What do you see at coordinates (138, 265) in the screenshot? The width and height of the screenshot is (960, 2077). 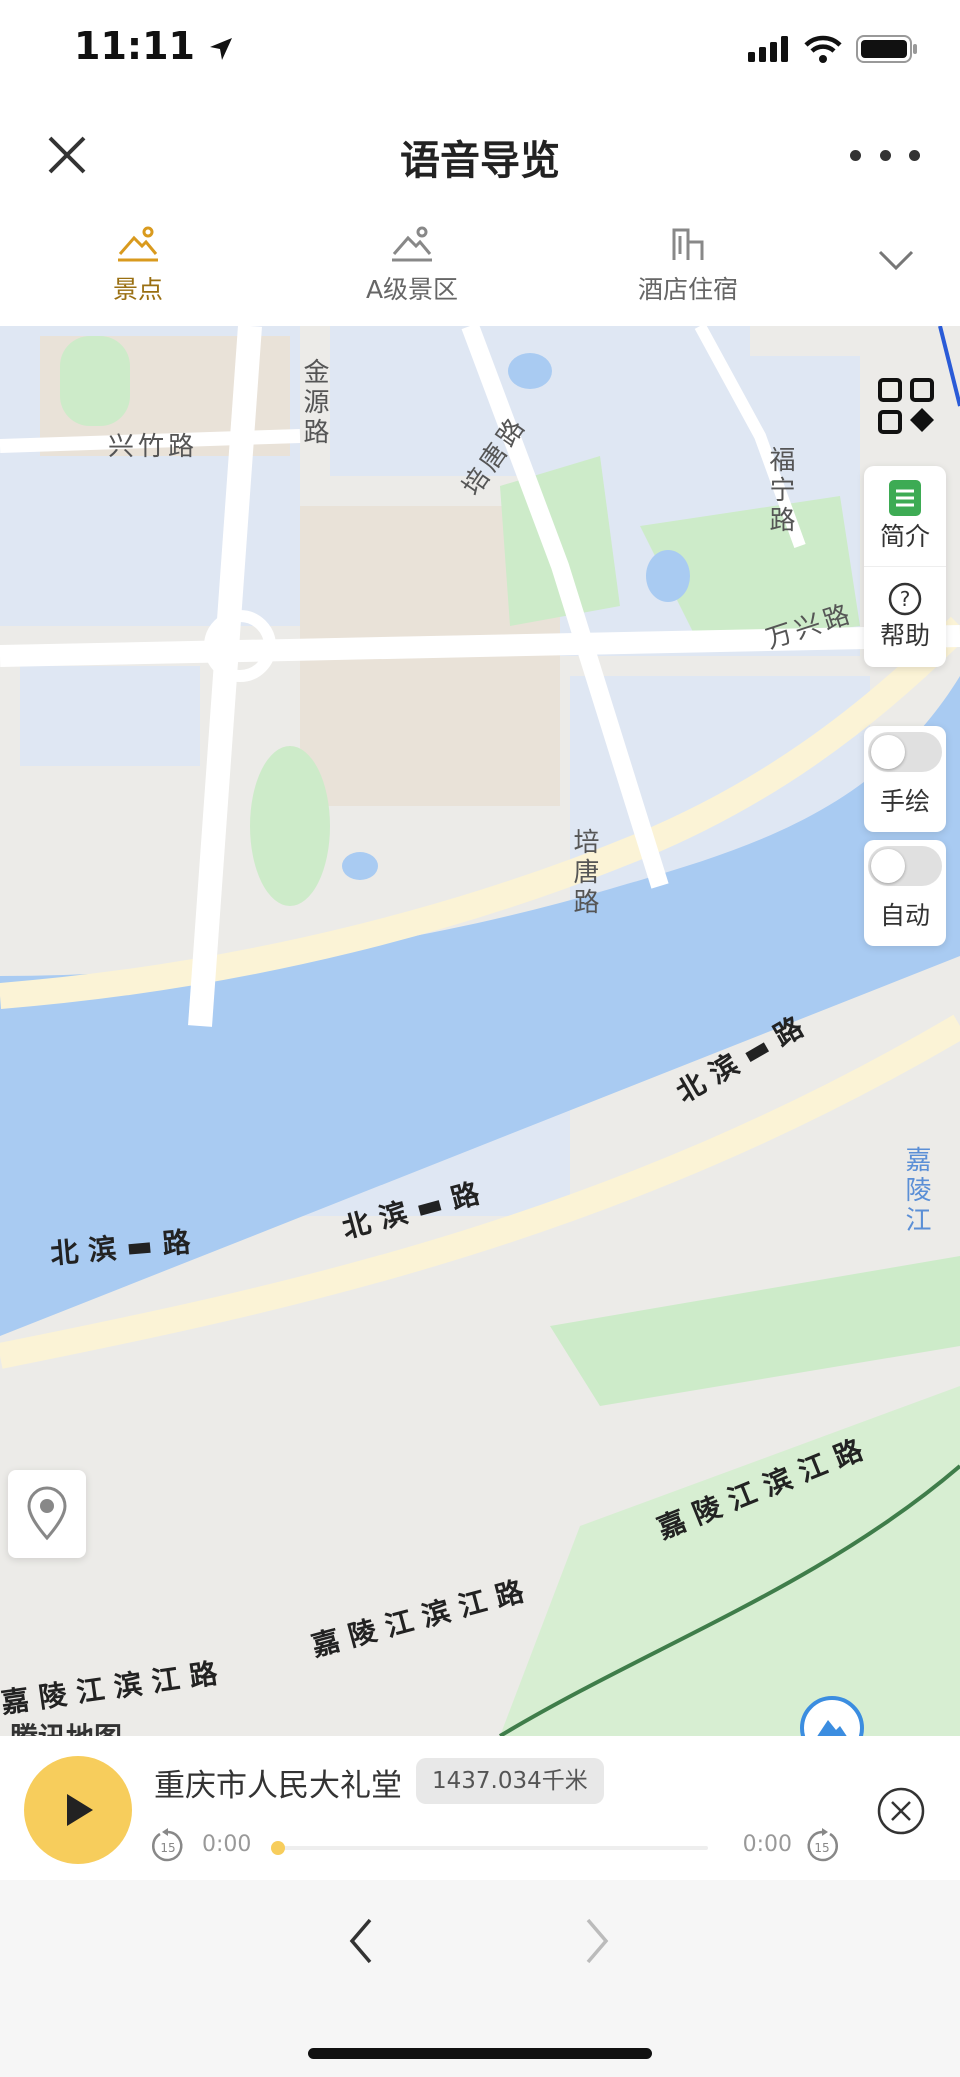 I see `tab-scenic-spots: 景点` at bounding box center [138, 265].